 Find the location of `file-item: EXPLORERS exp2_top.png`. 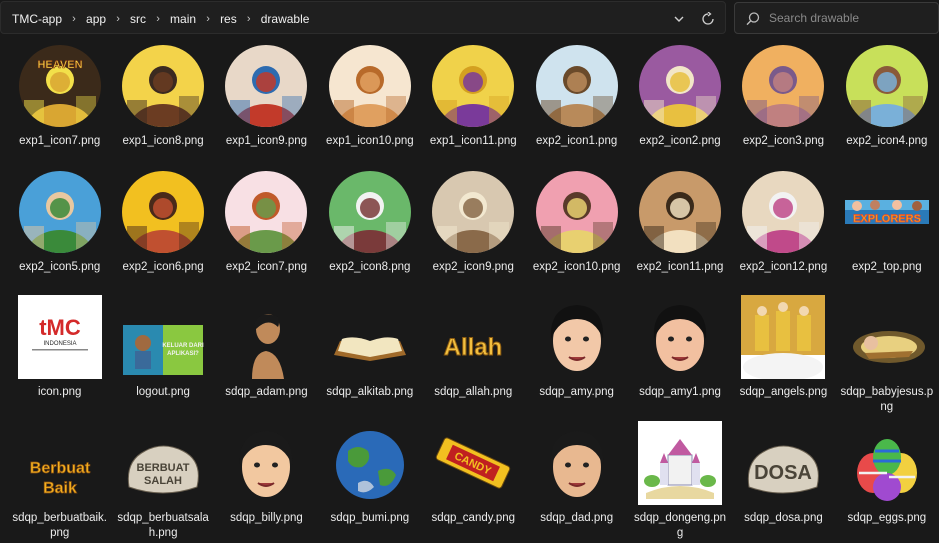

file-item: EXPLORERS exp2_top.png is located at coordinates (886, 229).